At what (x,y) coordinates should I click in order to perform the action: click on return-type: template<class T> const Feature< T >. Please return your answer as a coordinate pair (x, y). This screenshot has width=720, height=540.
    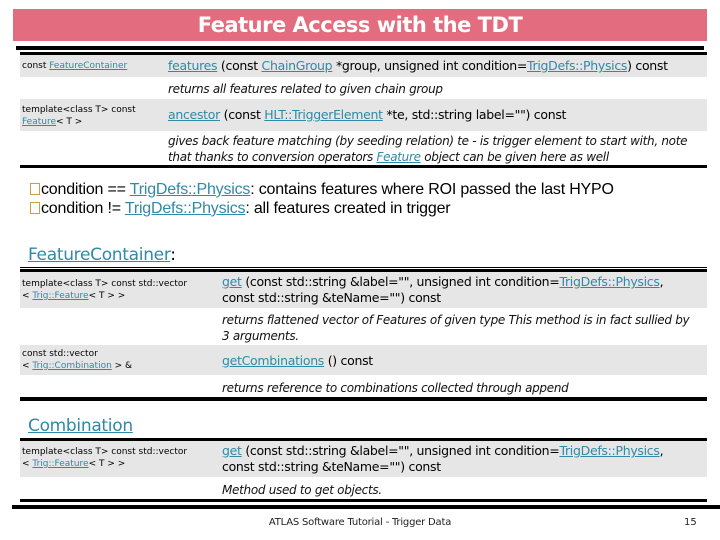
    Looking at the image, I should click on (79, 116).